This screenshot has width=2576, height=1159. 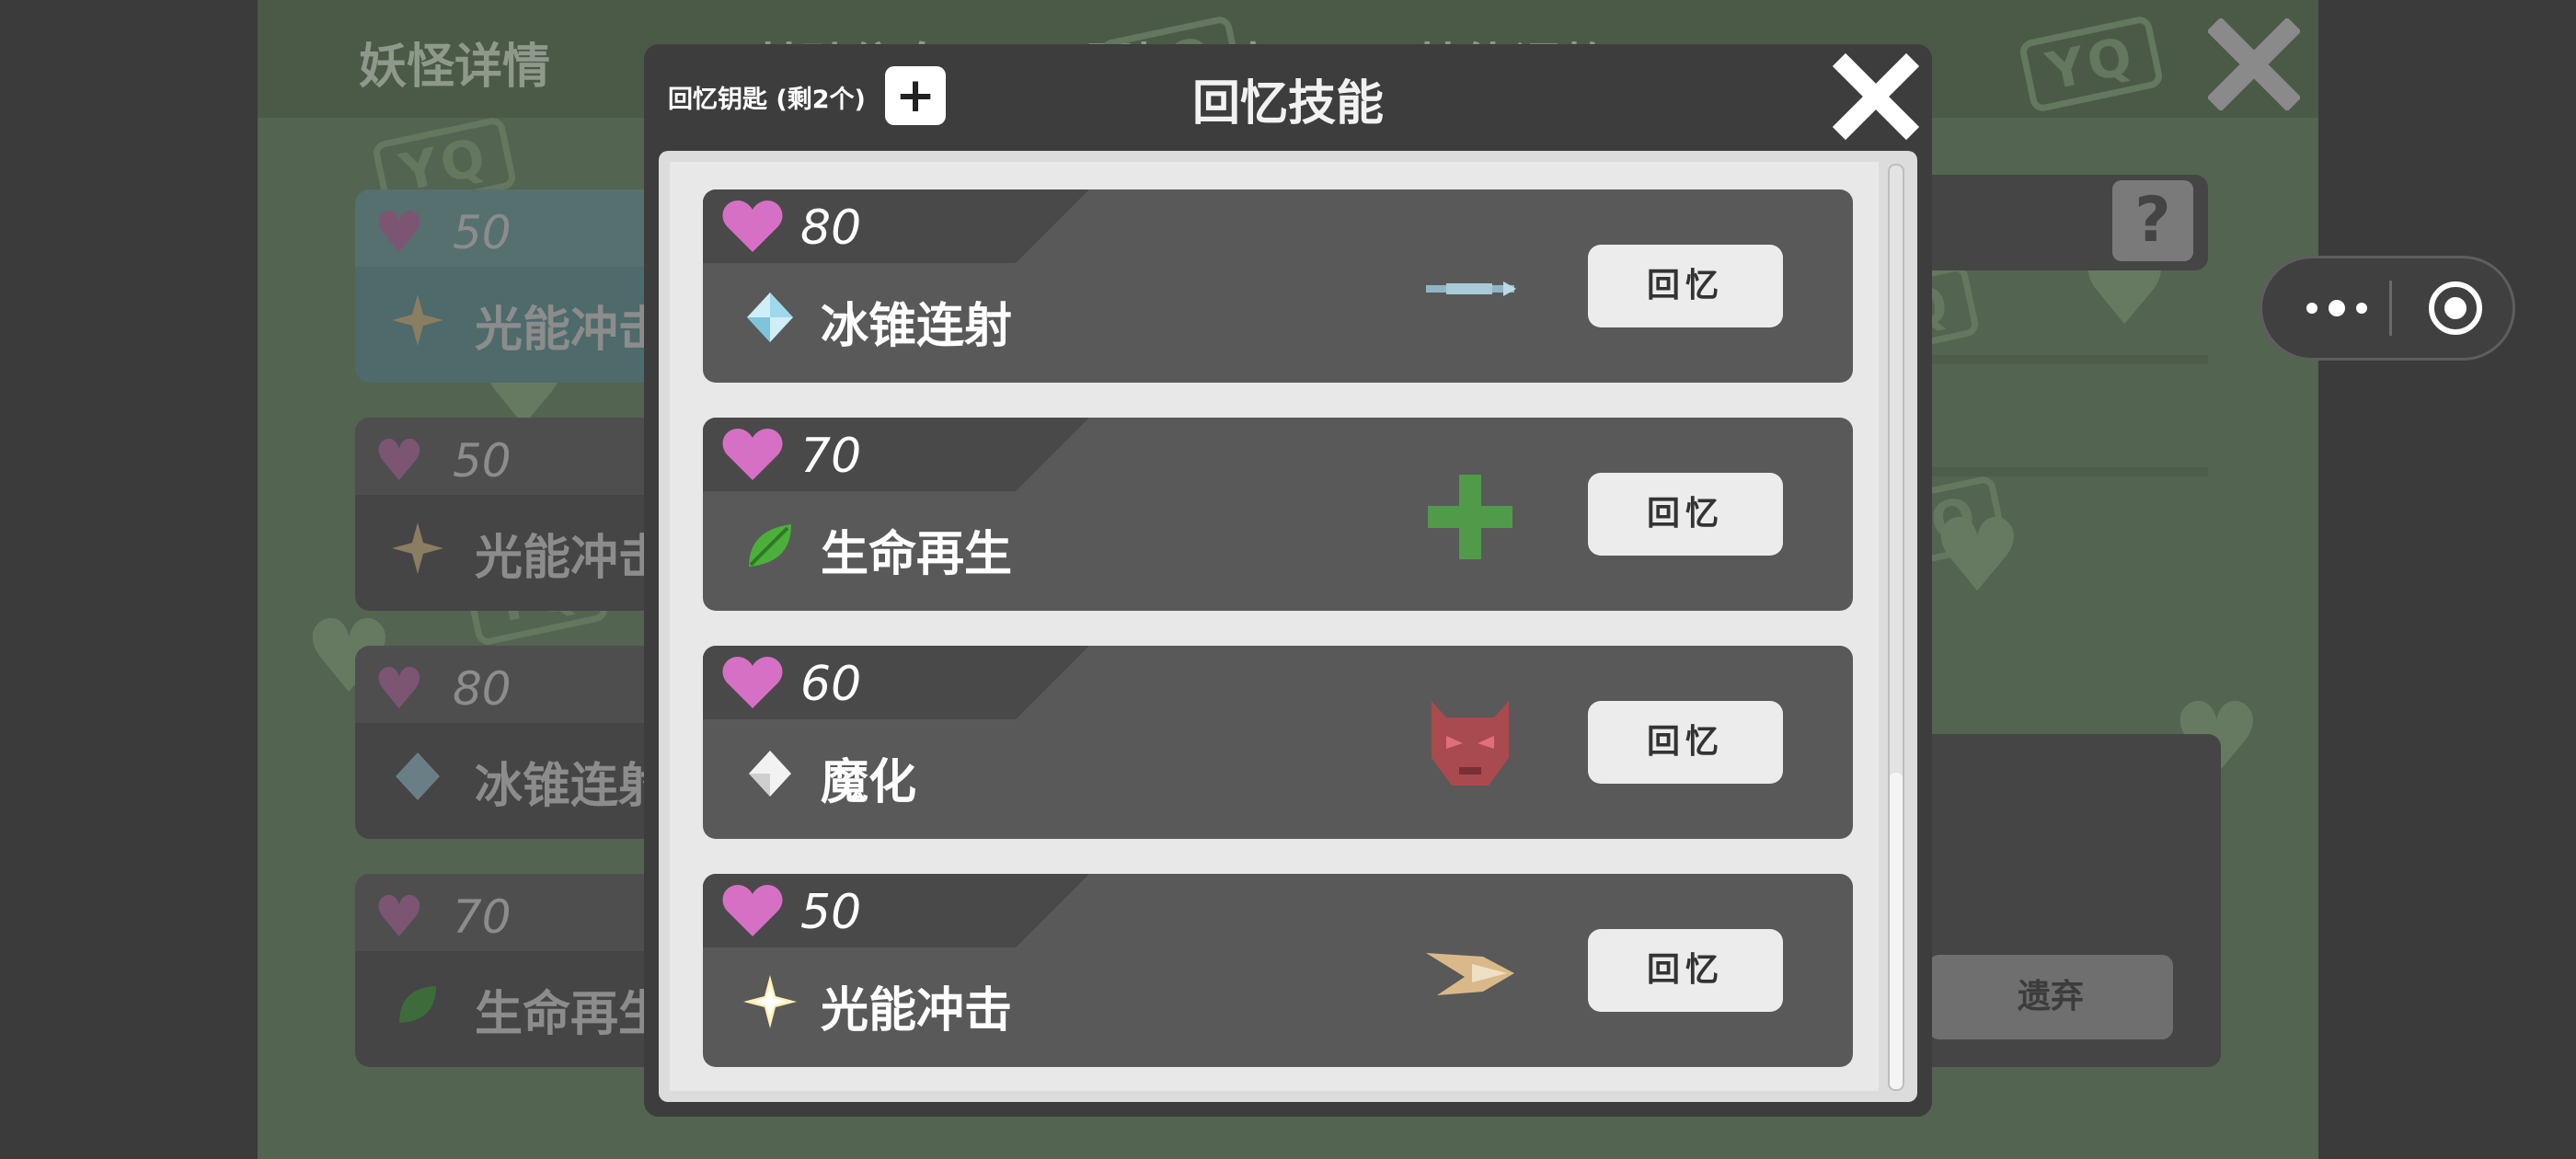 I want to click on skill-card: 80 冰锥连射 回忆, so click(x=1278, y=286).